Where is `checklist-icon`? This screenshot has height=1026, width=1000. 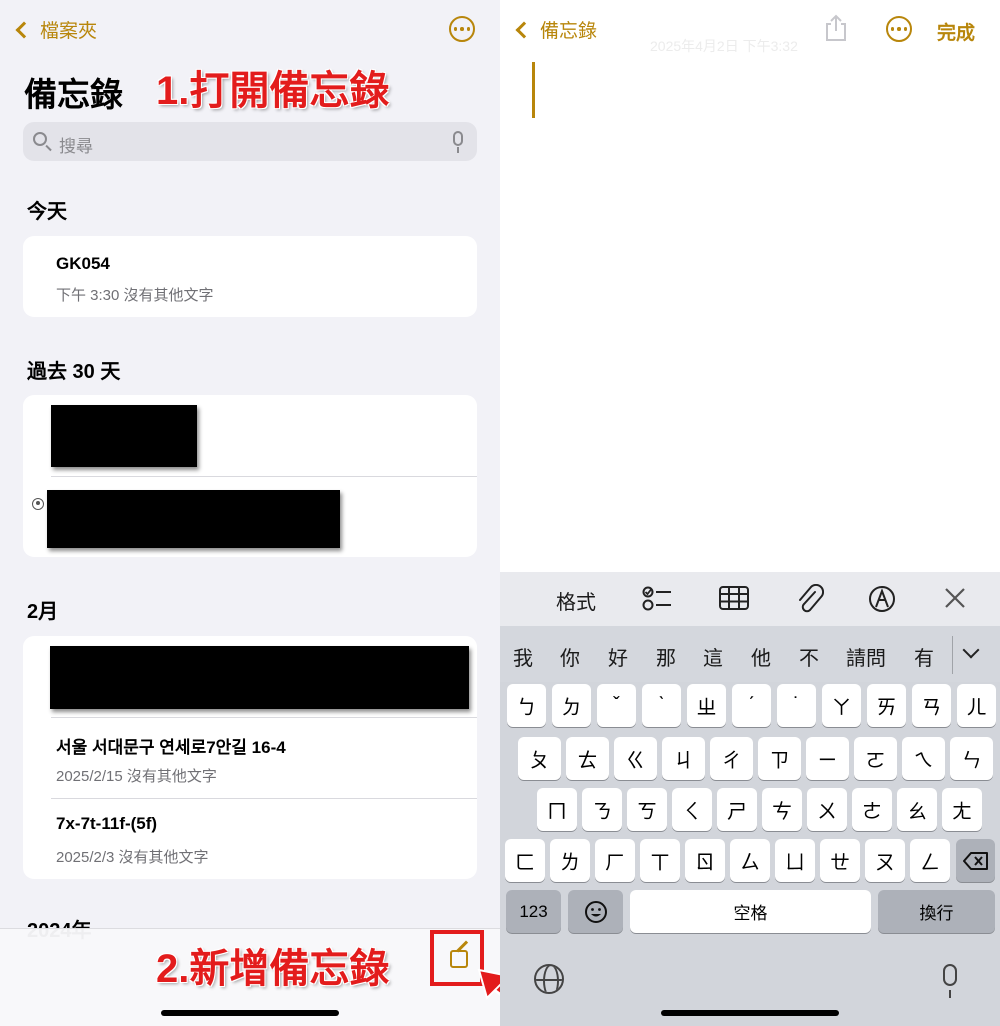
checklist-icon is located at coordinates (657, 599).